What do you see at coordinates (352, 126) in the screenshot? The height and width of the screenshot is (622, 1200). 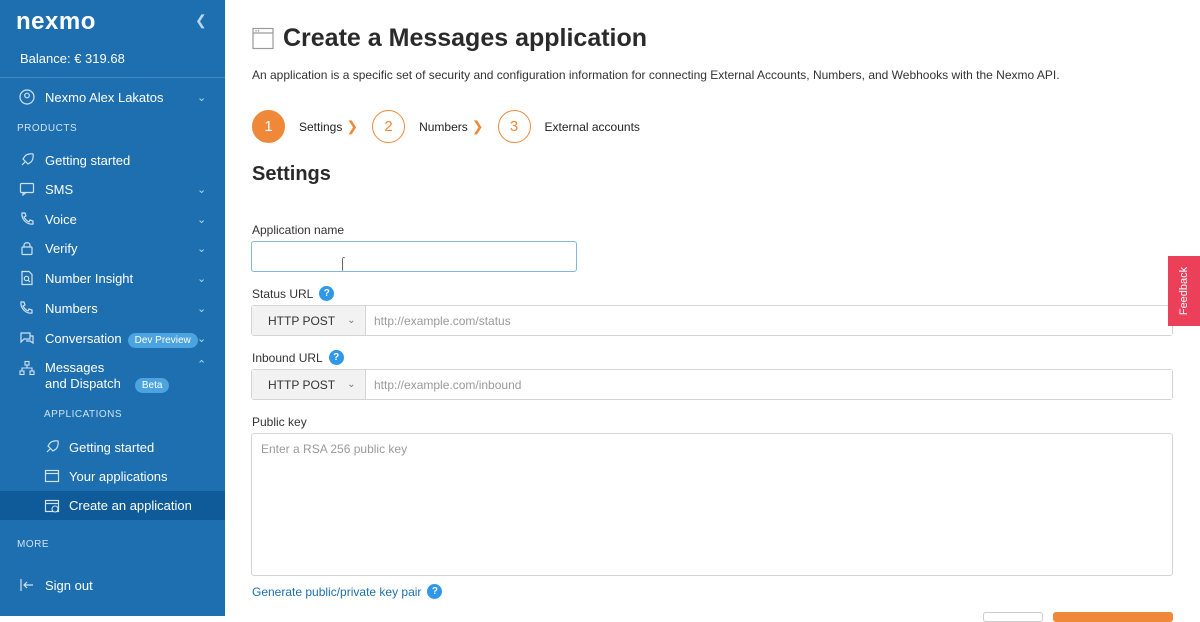 I see `chevron-right-icon: ❯` at bounding box center [352, 126].